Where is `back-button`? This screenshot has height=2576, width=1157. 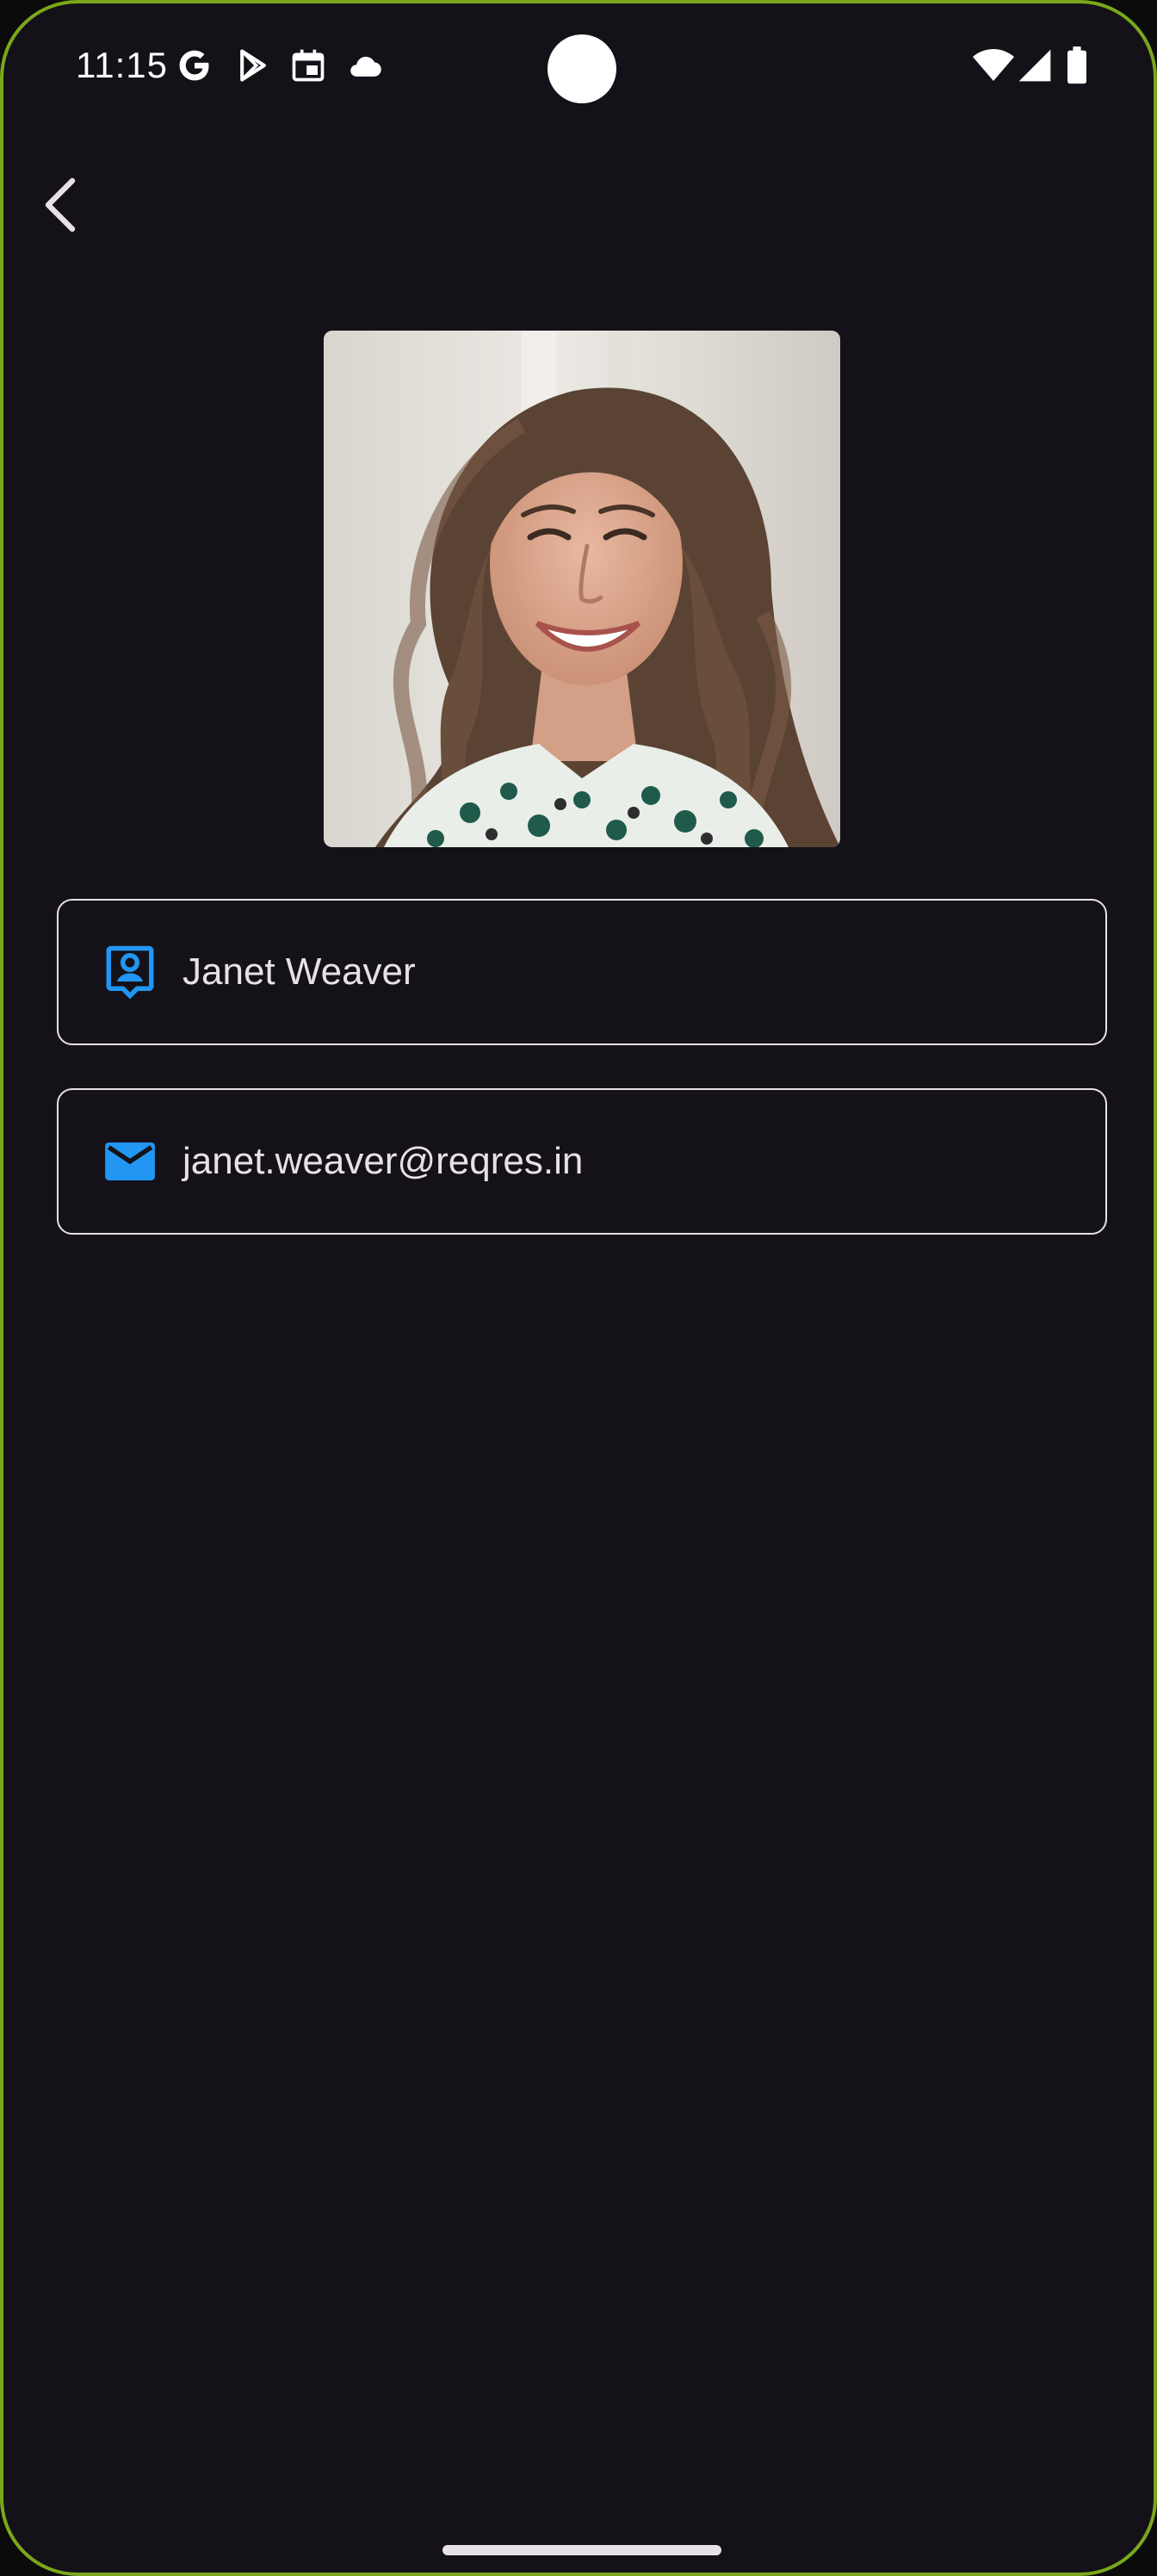 back-button is located at coordinates (60, 206).